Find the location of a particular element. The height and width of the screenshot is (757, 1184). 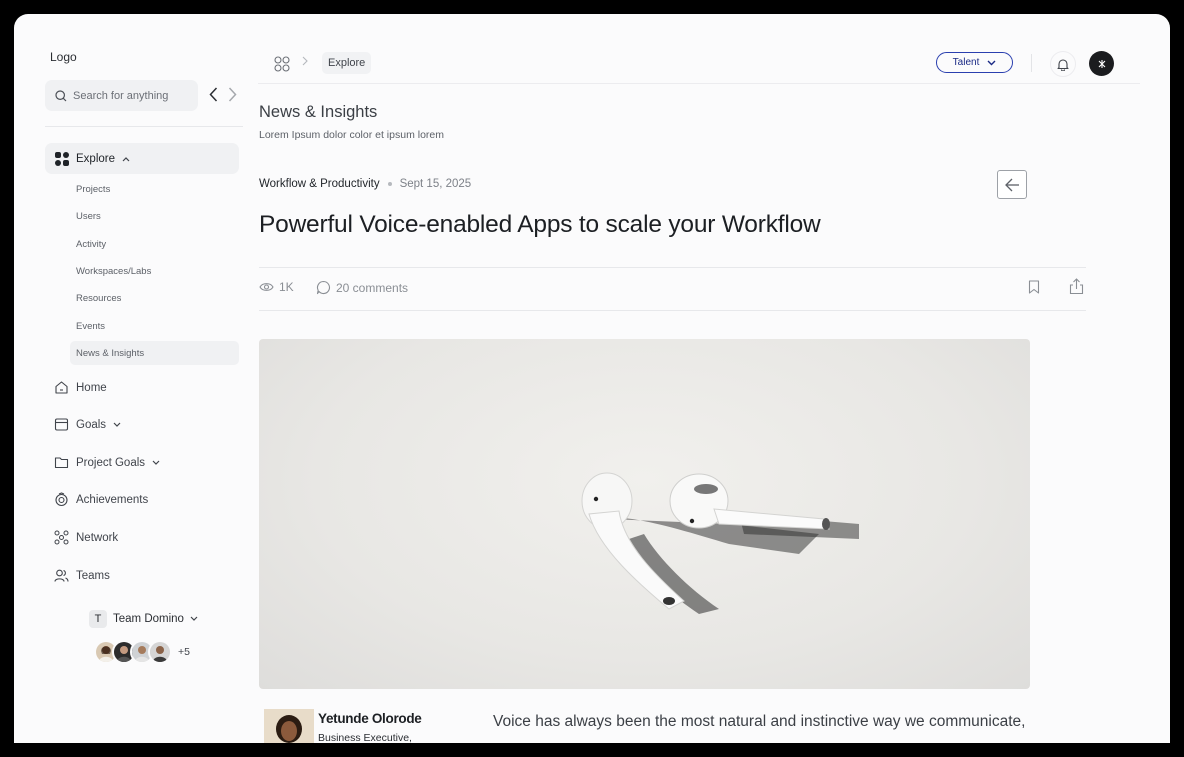

sidebar-subitem-news-insights: News & Insights is located at coordinates (154, 353).